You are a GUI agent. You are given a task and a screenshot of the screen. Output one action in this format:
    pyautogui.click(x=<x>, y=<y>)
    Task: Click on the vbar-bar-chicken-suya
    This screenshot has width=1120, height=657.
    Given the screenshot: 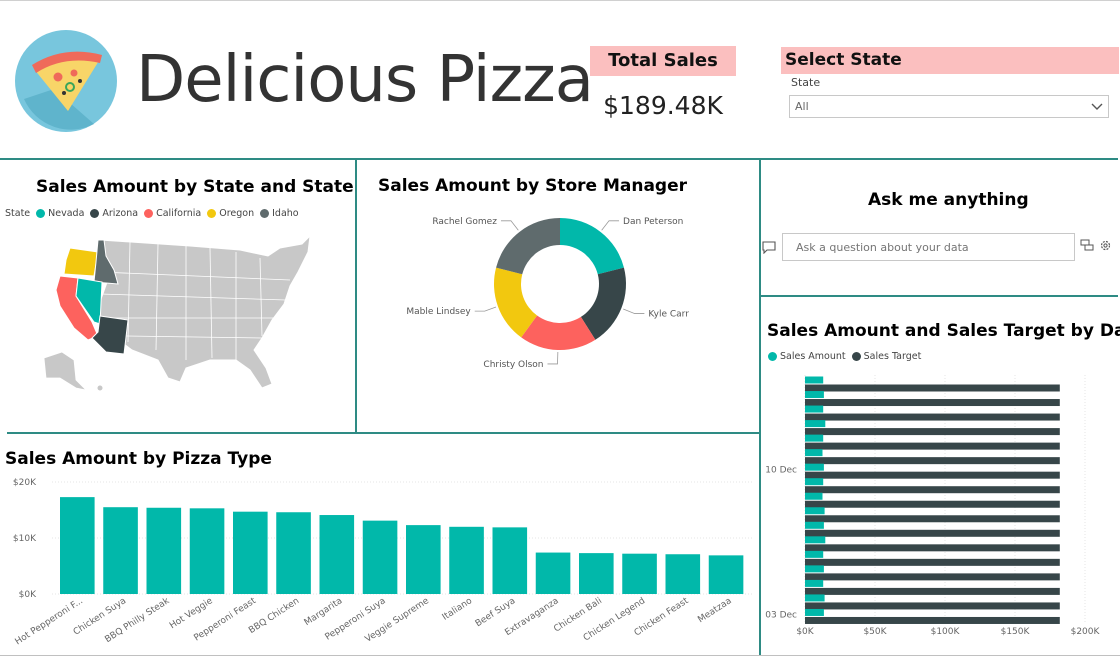 What is the action you would take?
    pyautogui.click(x=120, y=550)
    